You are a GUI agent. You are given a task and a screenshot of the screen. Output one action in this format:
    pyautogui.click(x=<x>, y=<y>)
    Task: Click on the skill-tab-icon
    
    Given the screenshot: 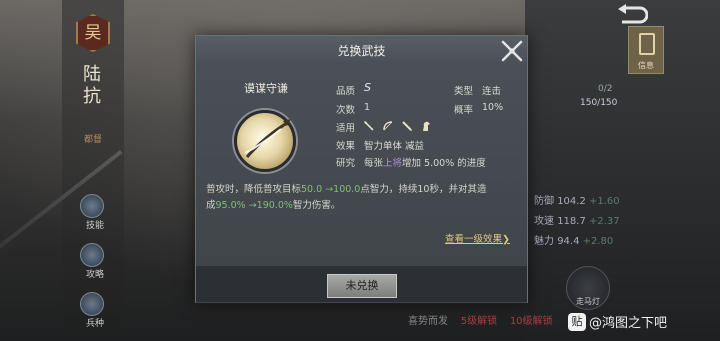 What is the action you would take?
    pyautogui.click(x=92, y=206)
    